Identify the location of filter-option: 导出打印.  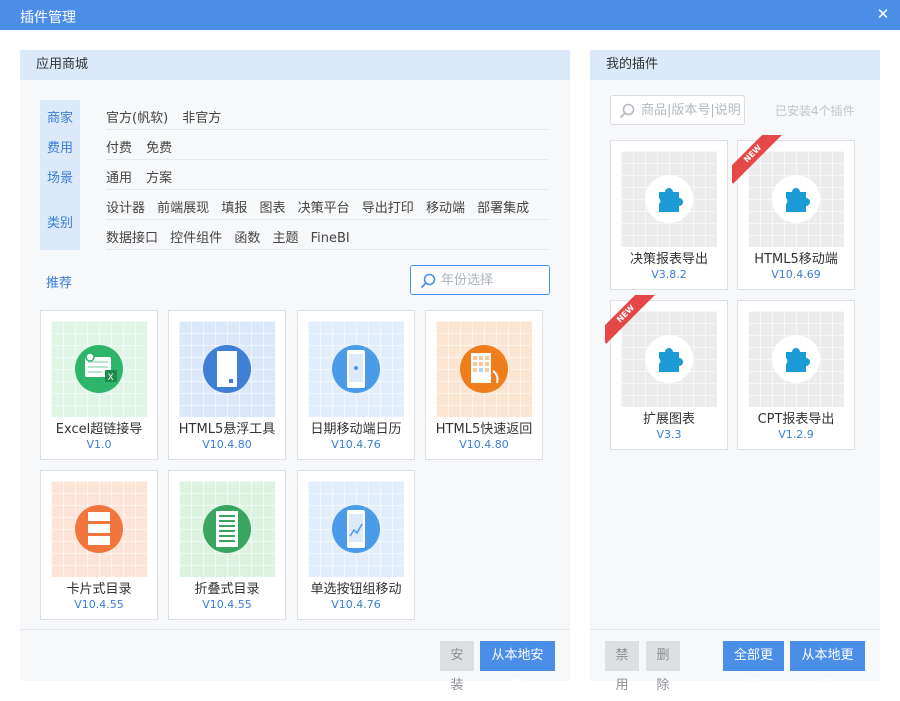
(388, 206).